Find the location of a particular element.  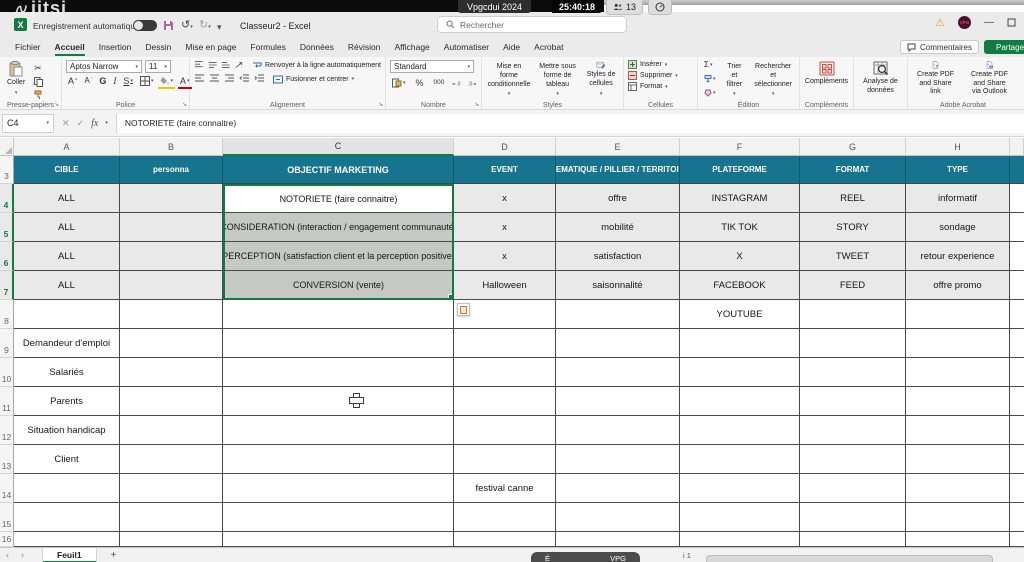

cell-F11 is located at coordinates (740, 401).